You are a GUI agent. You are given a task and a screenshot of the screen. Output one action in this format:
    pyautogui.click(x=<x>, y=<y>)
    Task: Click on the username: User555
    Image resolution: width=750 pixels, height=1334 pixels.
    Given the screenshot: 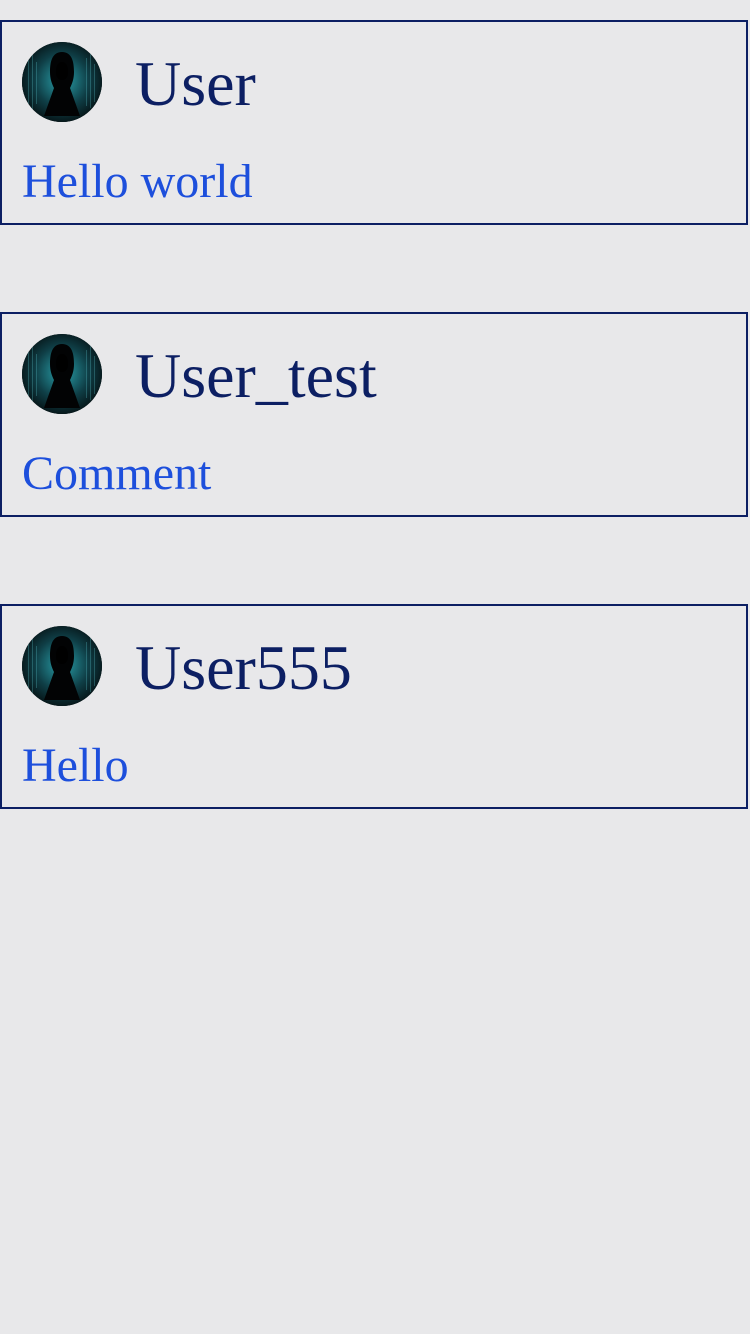 What is the action you would take?
    pyautogui.click(x=243, y=668)
    